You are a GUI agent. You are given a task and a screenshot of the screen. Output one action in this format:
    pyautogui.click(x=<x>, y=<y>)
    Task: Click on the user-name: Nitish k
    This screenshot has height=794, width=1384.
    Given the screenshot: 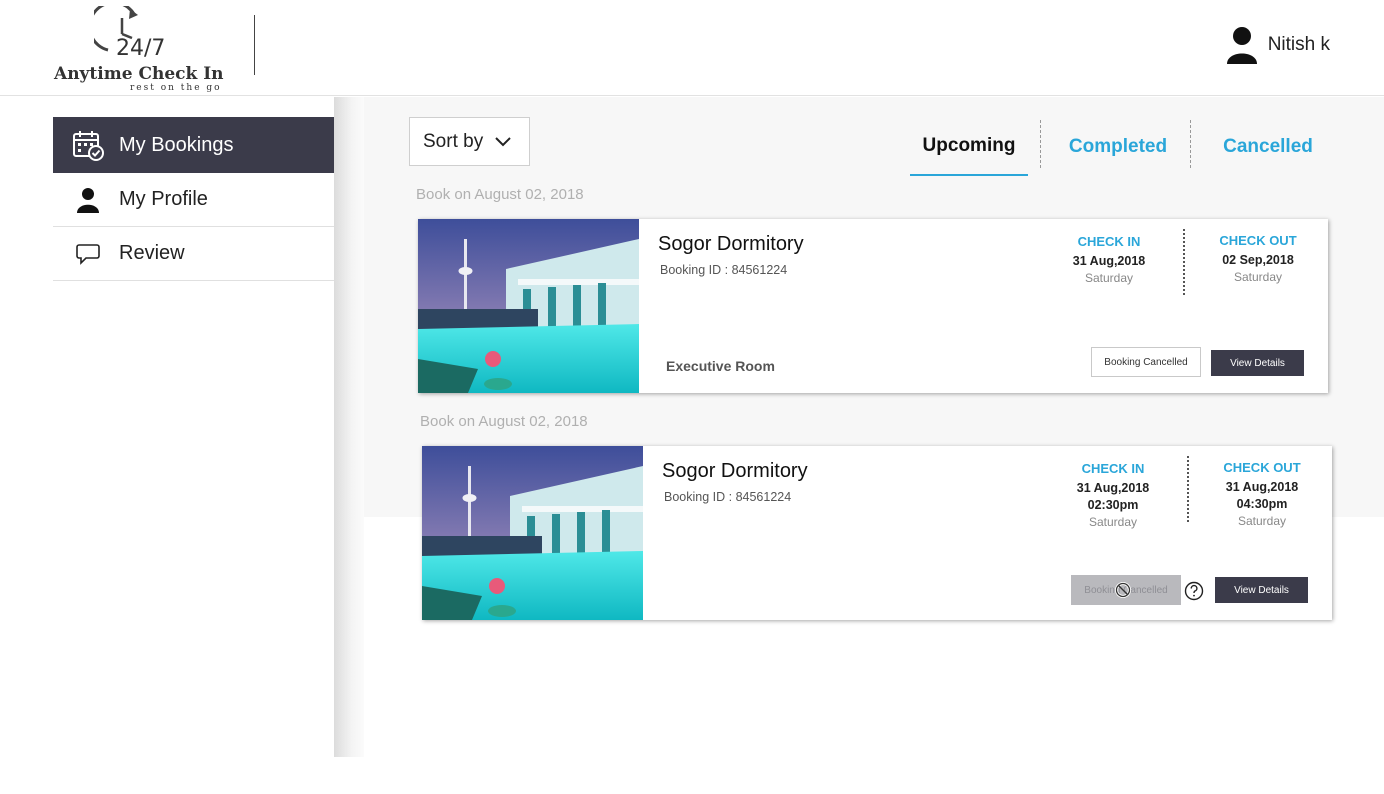 What is the action you would take?
    pyautogui.click(x=1298, y=44)
    